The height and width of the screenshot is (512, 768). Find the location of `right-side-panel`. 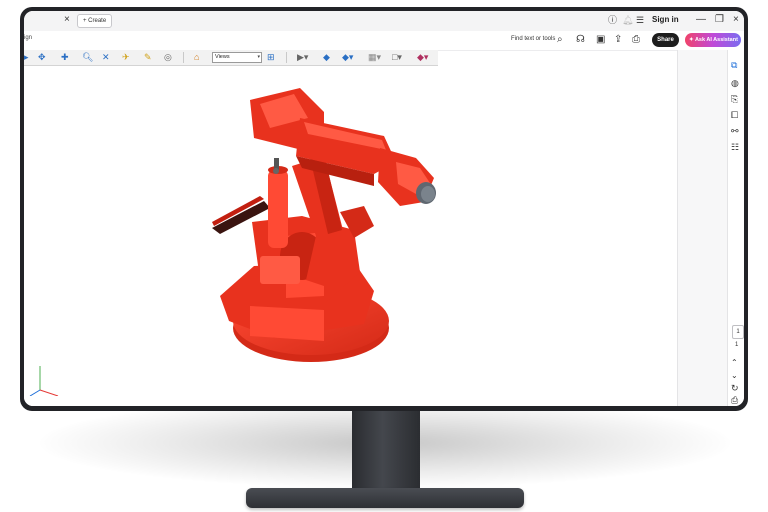

right-side-panel is located at coordinates (702, 228).